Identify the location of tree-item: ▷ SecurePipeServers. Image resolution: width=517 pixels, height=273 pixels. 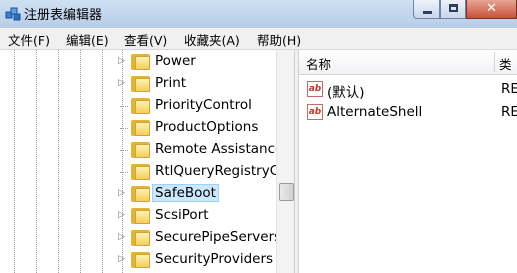
(206, 238).